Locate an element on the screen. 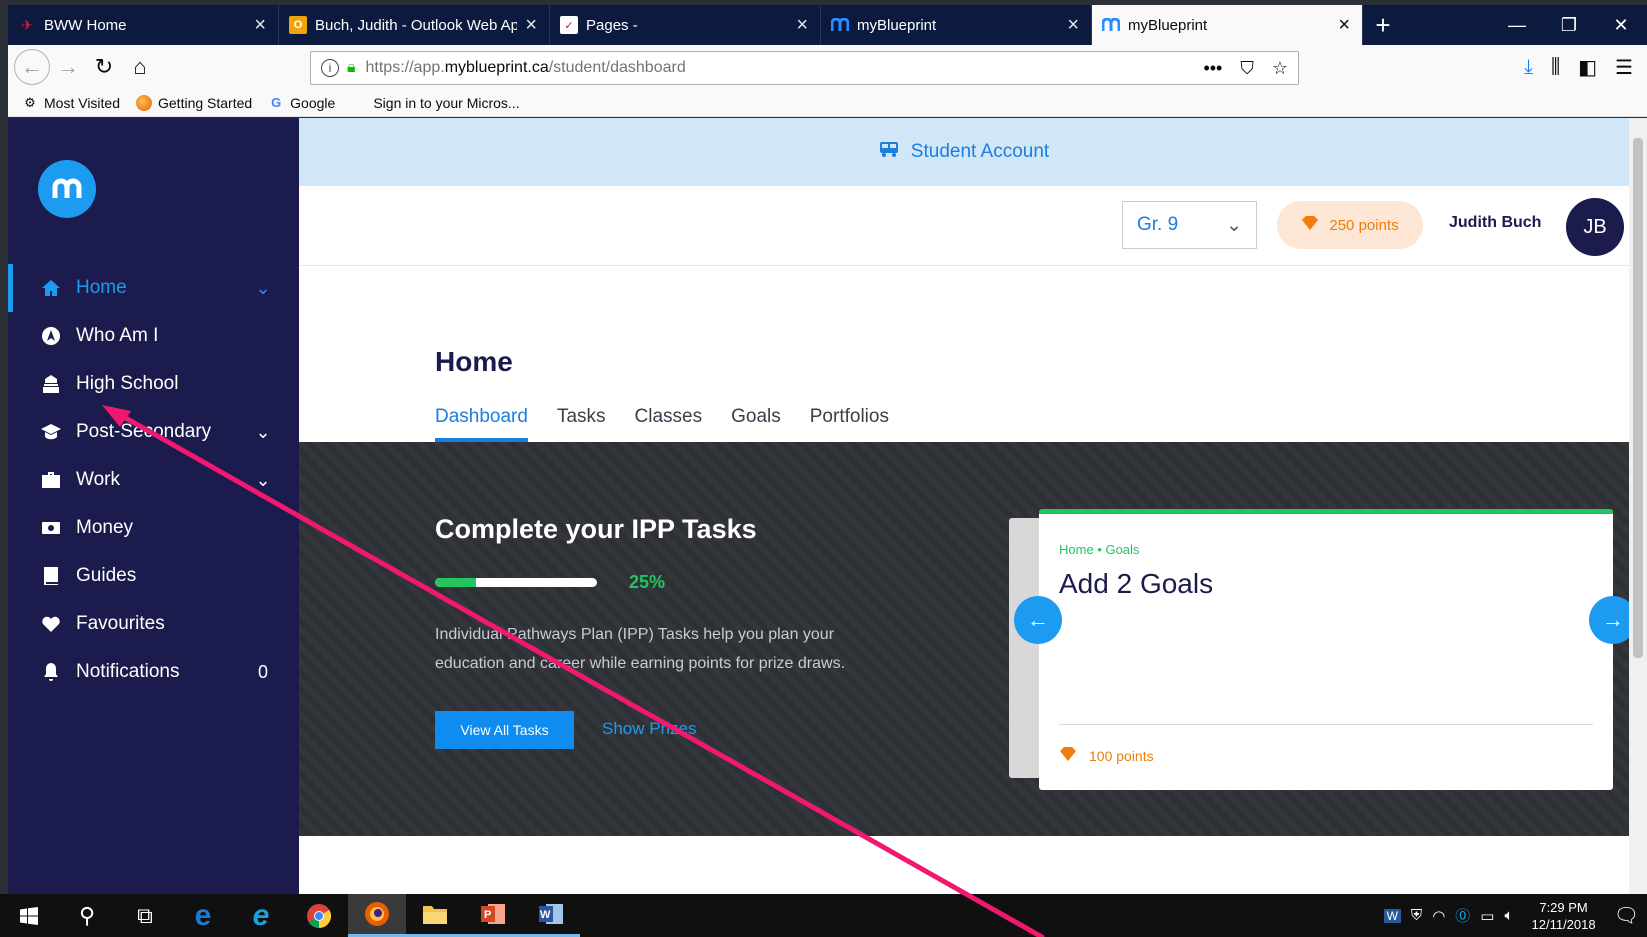 This screenshot has height=937, width=1647. bookmark-item: ⚙ Most Visited is located at coordinates (71, 103).